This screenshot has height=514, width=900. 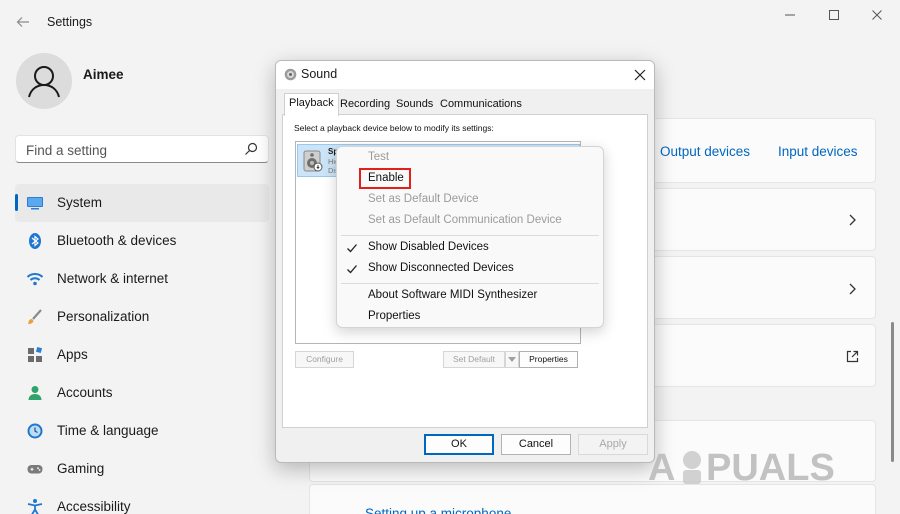 I want to click on sidebar-item-label: Network & internet, so click(x=113, y=278).